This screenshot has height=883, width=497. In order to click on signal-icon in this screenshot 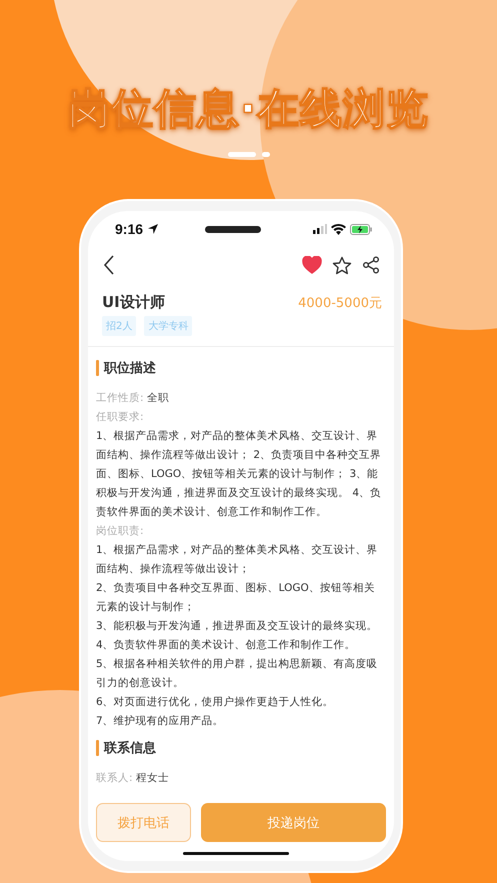, I will do `click(320, 229)`.